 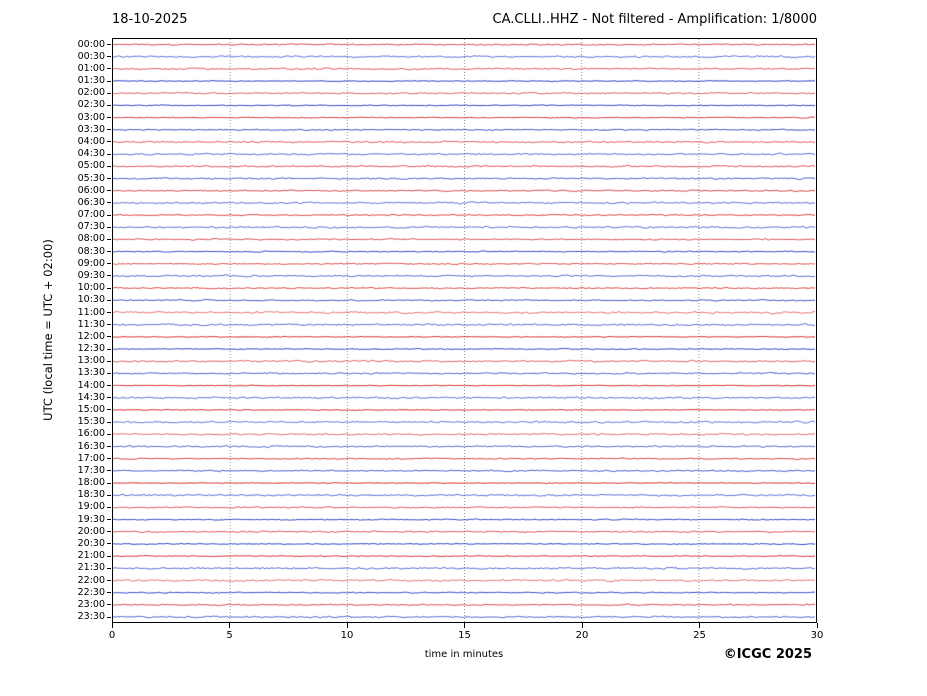 What do you see at coordinates (347, 635) in the screenshot?
I see `x-tick-label: 10` at bounding box center [347, 635].